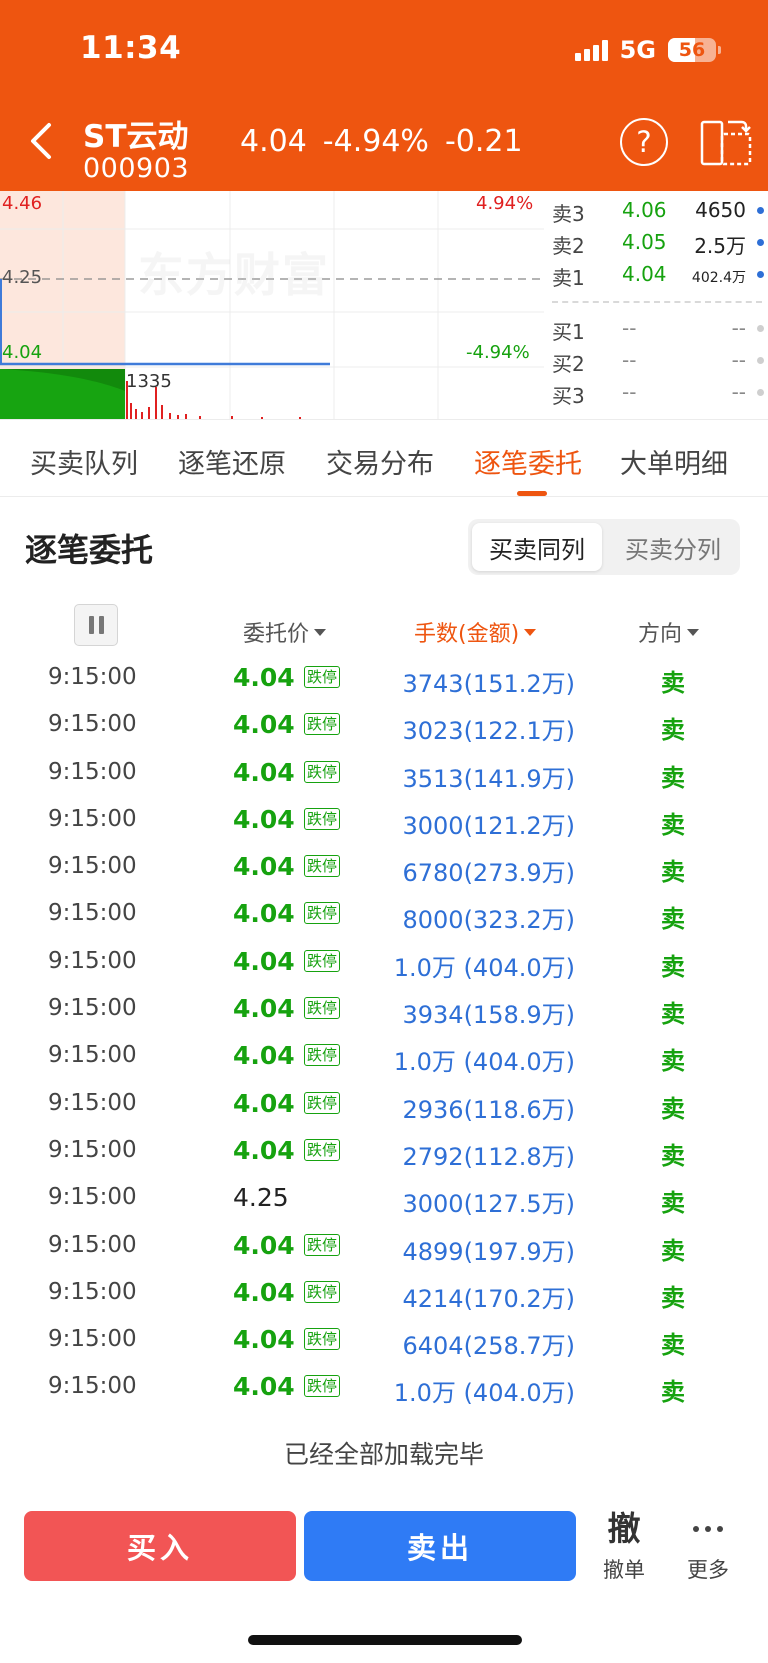 The image size is (768, 1663). What do you see at coordinates (160, 1546) in the screenshot?
I see `buy-button: 买入` at bounding box center [160, 1546].